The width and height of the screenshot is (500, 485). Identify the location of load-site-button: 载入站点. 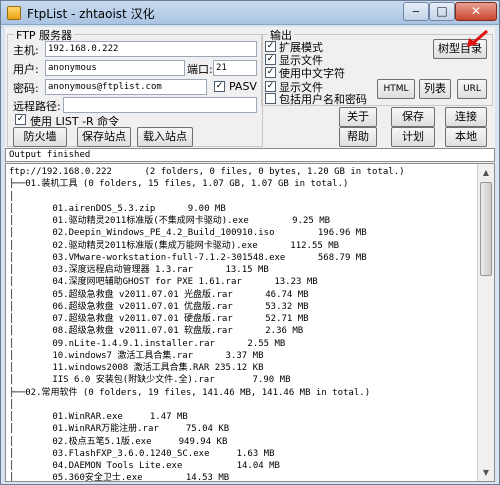
(165, 137).